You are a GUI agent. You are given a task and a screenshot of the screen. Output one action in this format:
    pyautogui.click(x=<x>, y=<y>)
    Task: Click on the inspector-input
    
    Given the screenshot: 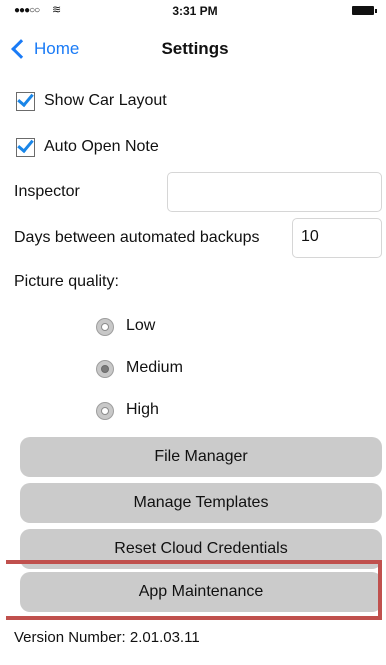 What is the action you would take?
    pyautogui.click(x=274, y=192)
    